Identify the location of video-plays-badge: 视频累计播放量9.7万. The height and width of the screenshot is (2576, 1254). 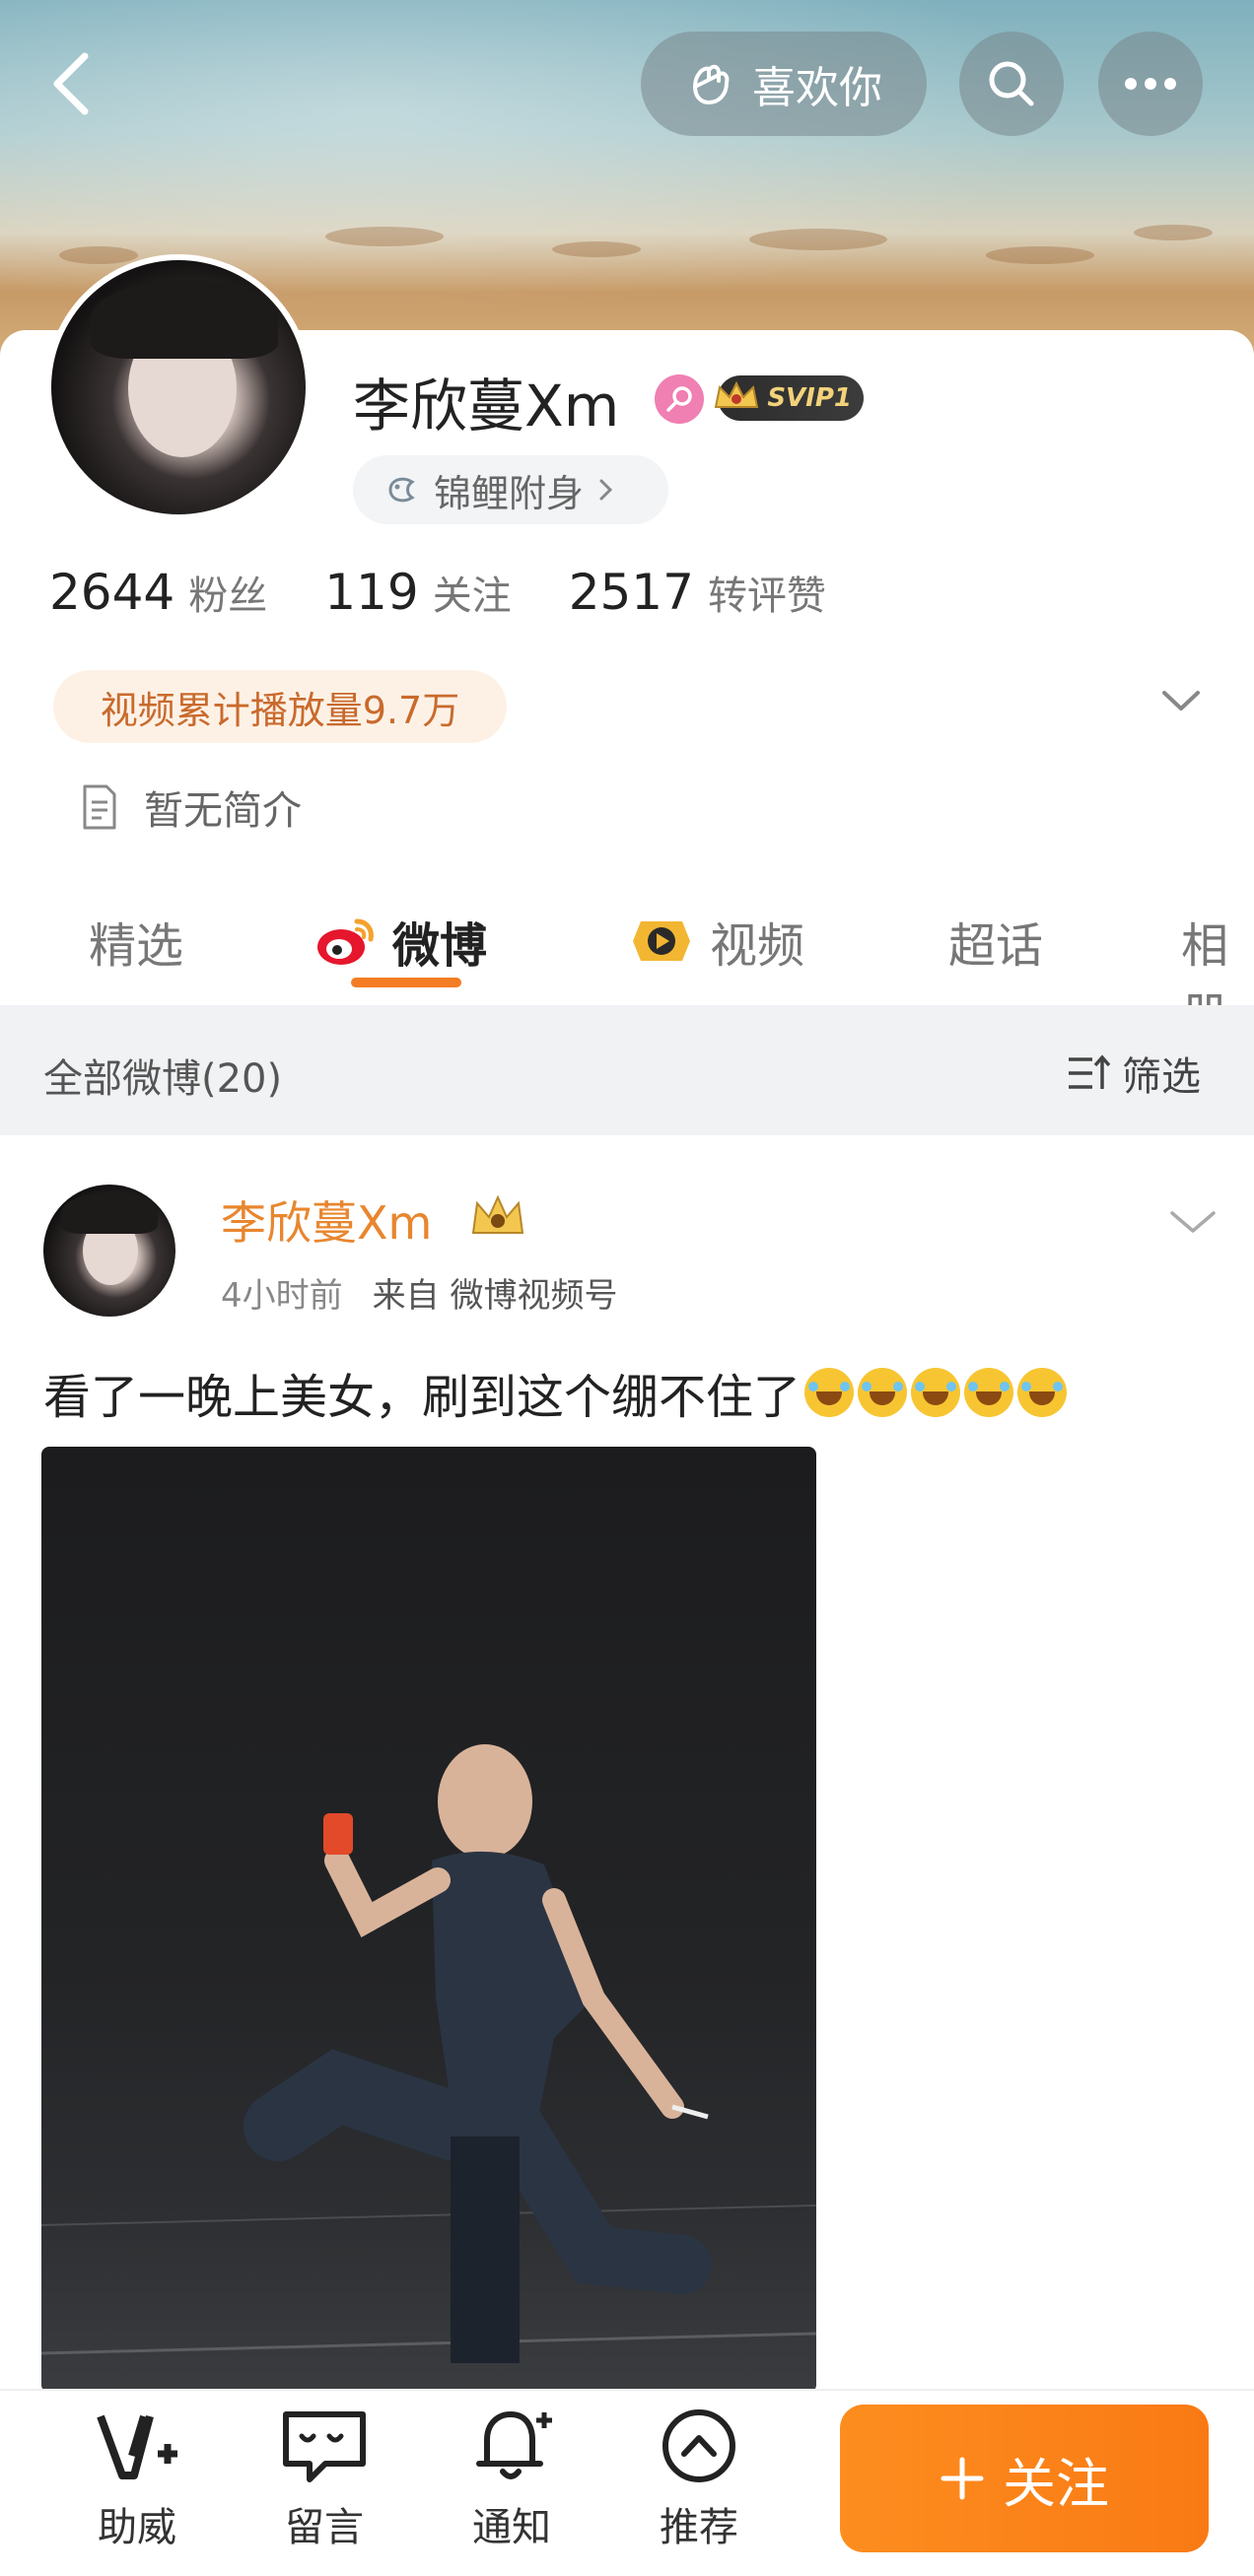
(280, 706).